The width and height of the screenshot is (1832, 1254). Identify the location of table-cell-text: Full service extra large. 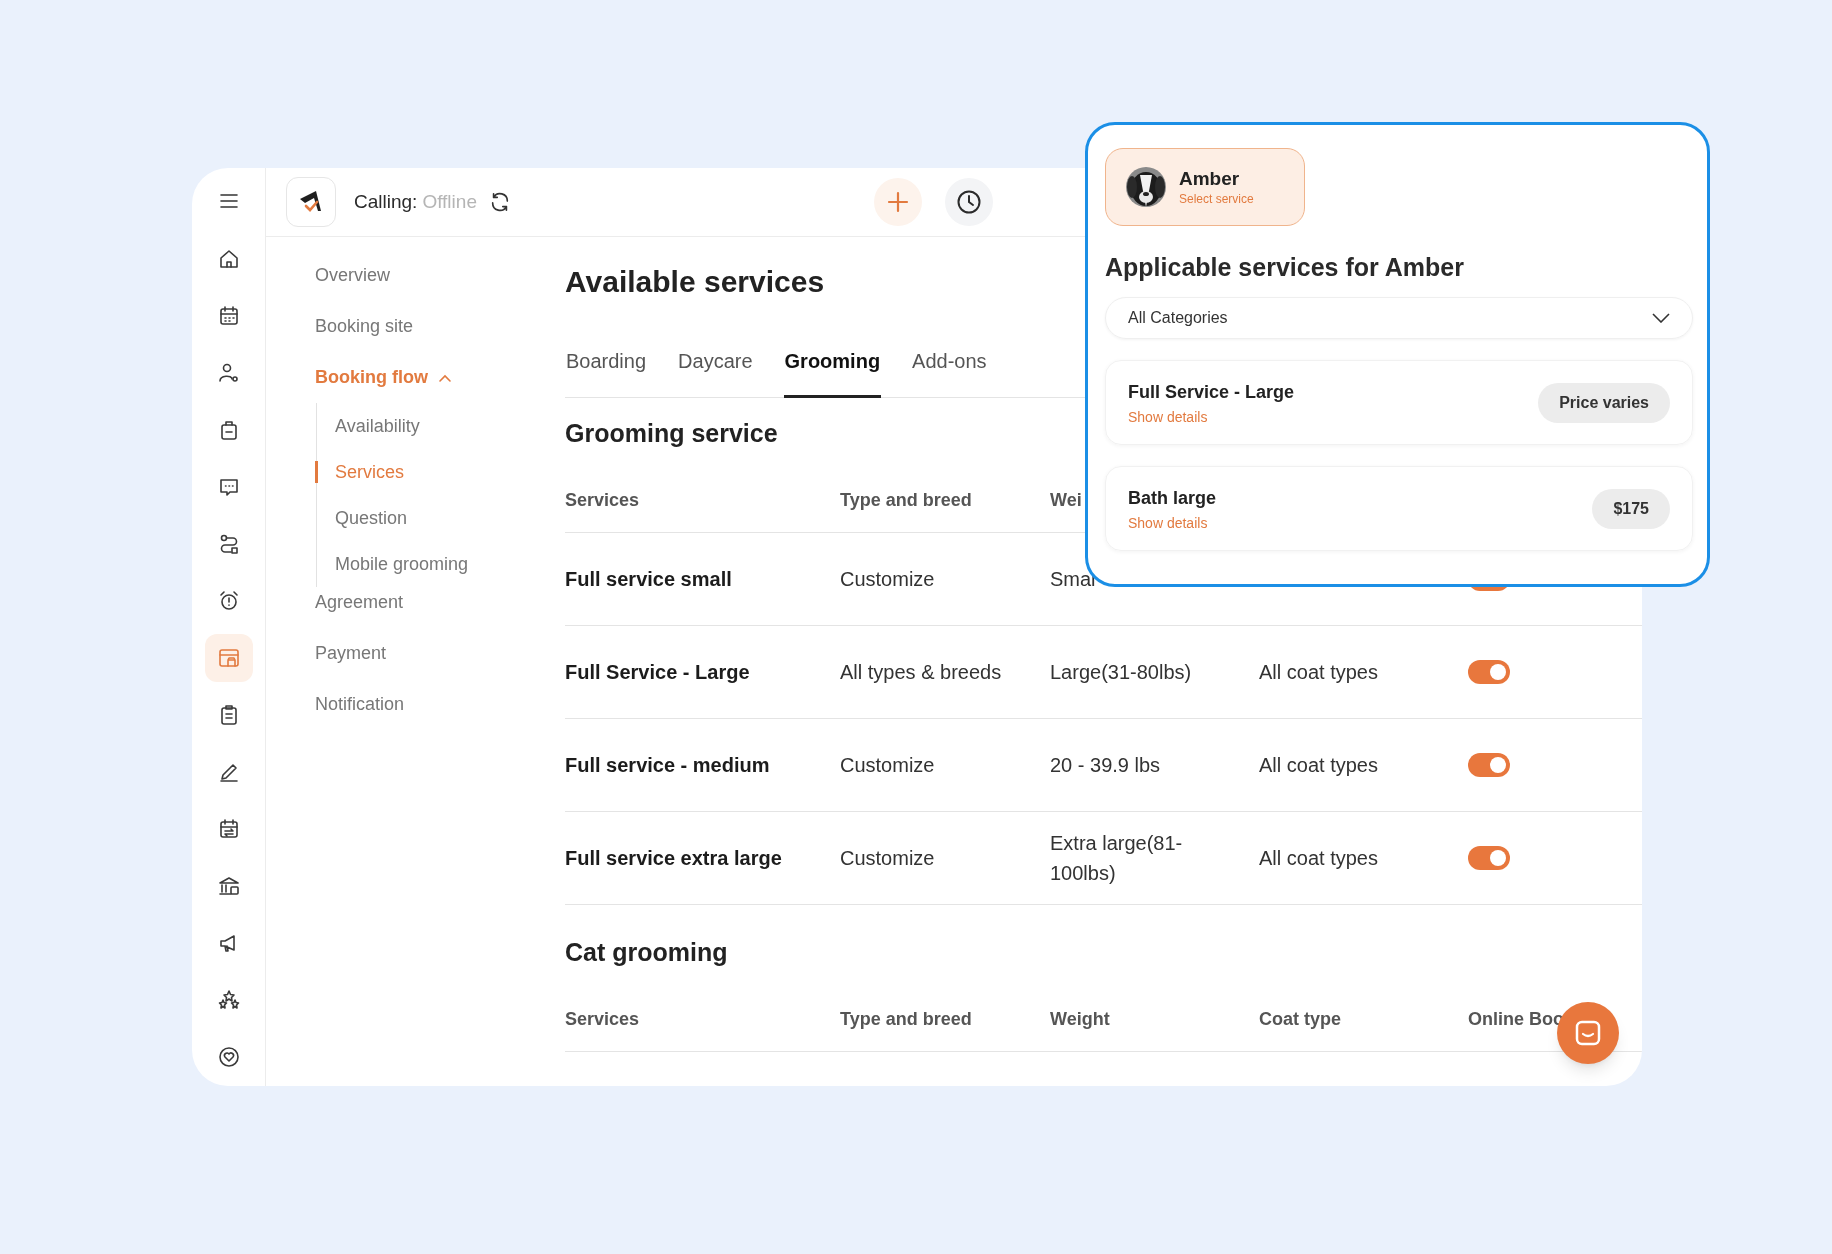
(673, 858).